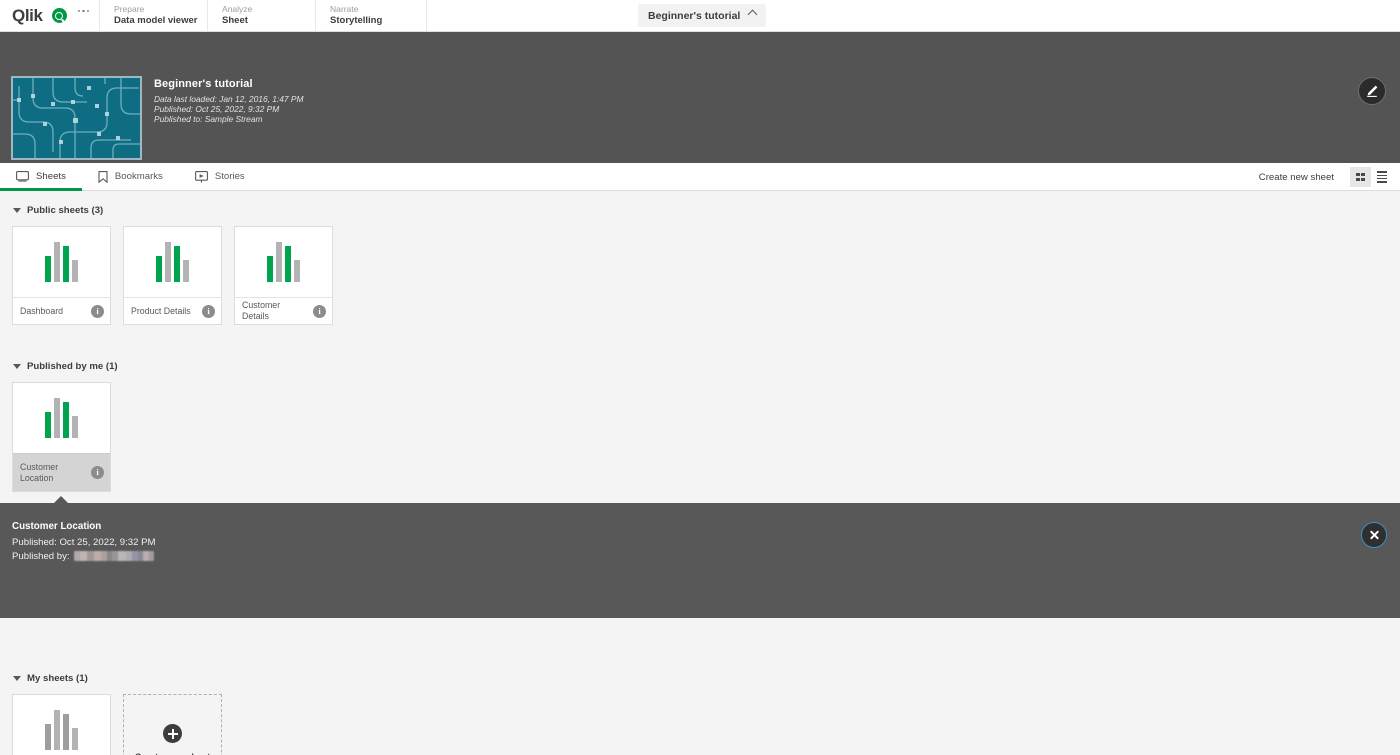  I want to click on qlik-wordmark: Qlik, so click(27, 15).